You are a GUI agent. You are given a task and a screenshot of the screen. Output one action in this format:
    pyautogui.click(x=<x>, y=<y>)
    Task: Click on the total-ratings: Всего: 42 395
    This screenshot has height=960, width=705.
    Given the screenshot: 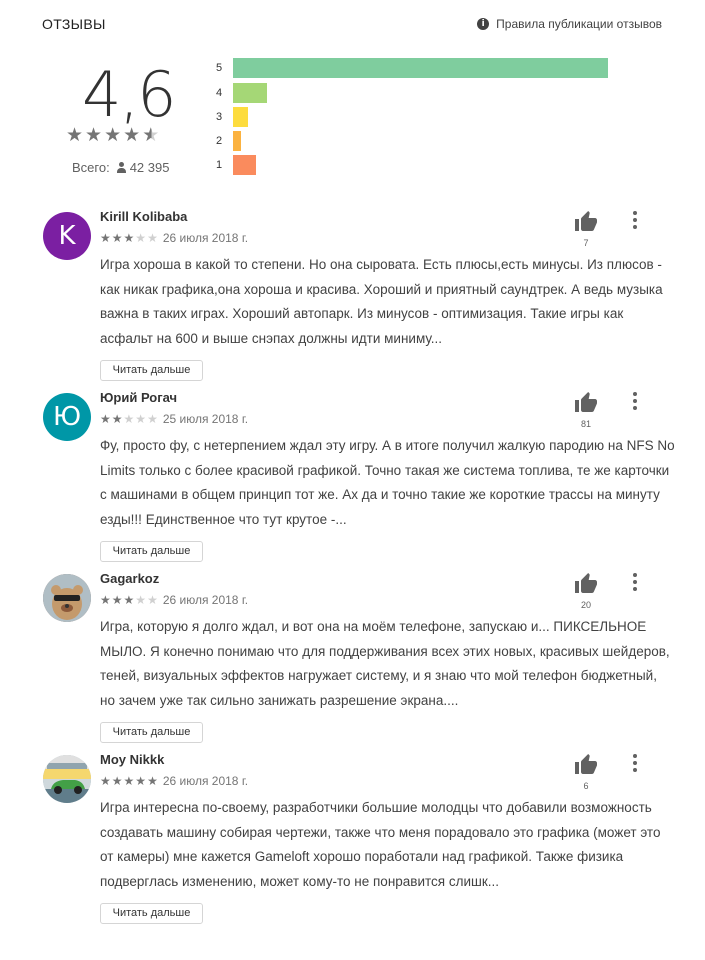 What is the action you would take?
    pyautogui.click(x=120, y=167)
    